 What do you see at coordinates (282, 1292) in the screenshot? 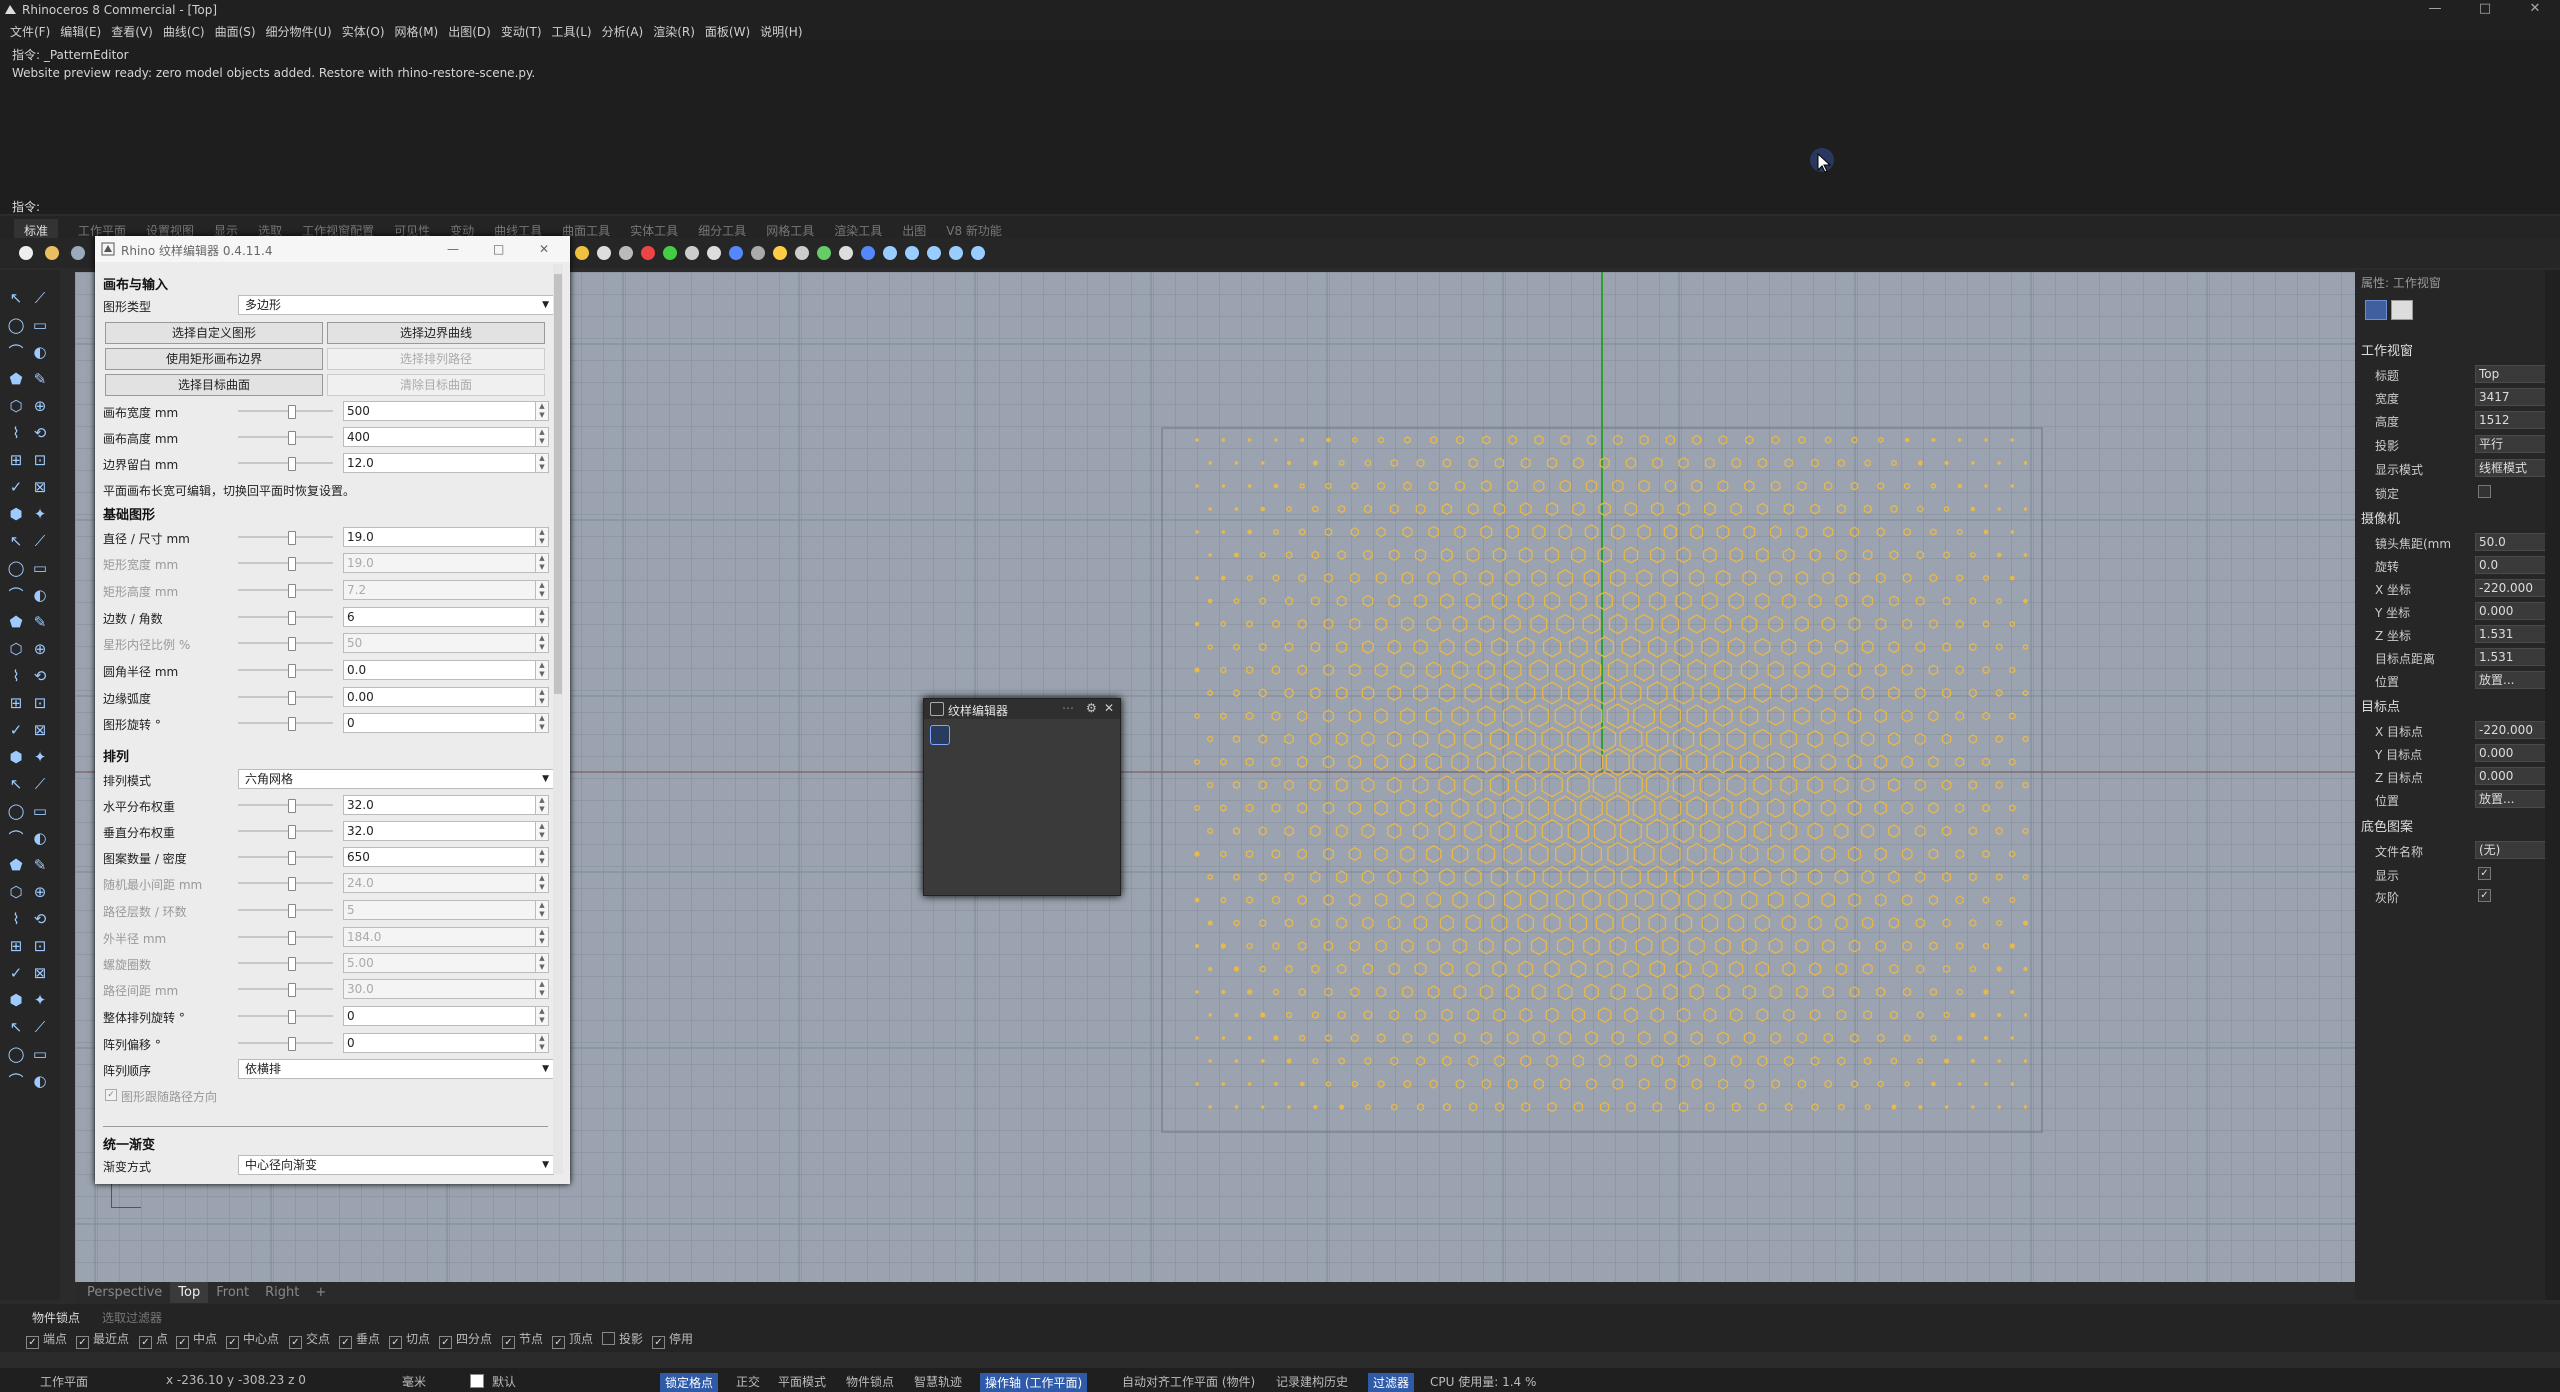
I see `viewport-tab-right: Right` at bounding box center [282, 1292].